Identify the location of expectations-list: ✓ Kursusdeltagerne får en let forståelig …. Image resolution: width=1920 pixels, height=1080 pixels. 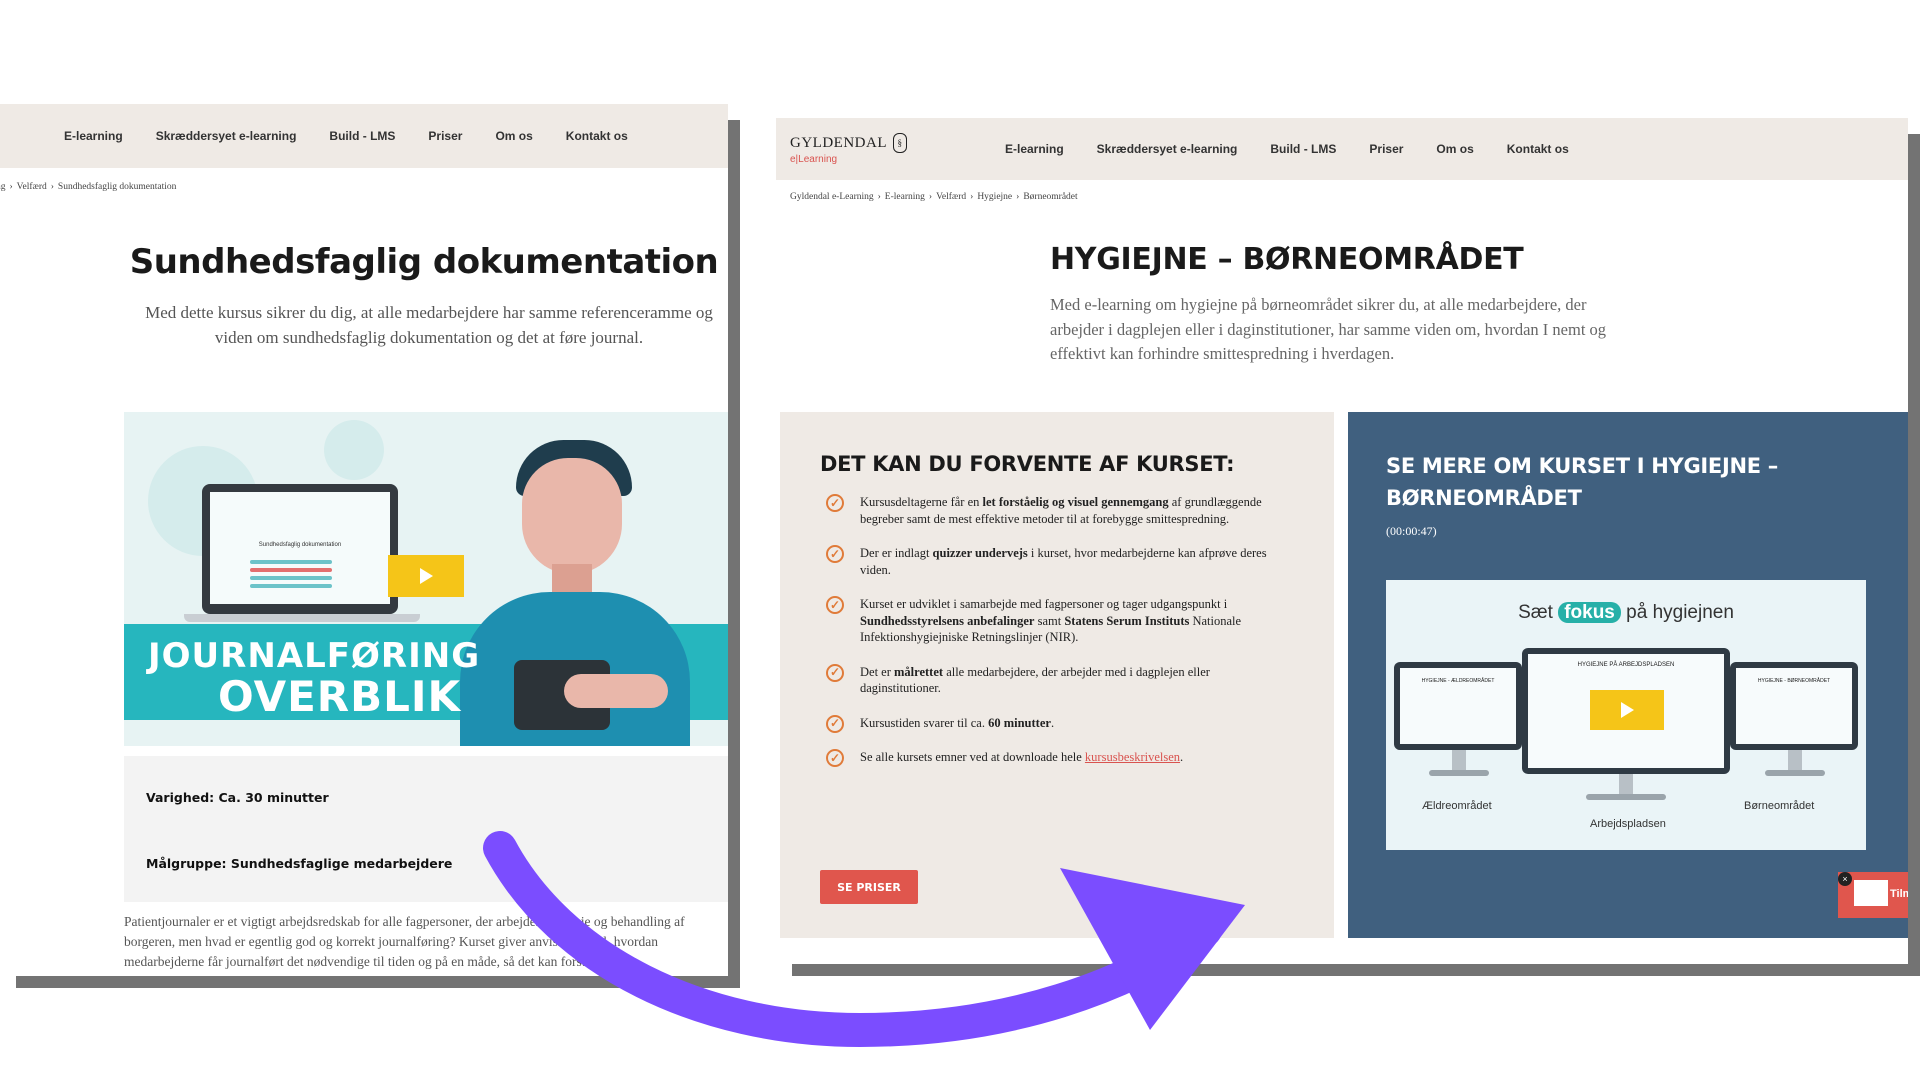
(1050, 630).